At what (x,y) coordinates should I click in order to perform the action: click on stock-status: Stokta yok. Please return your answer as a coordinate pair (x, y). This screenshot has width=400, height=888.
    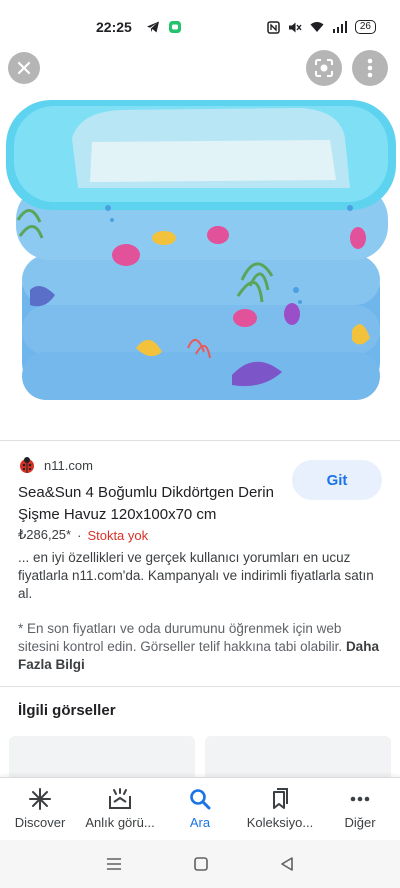
    Looking at the image, I should click on (118, 535).